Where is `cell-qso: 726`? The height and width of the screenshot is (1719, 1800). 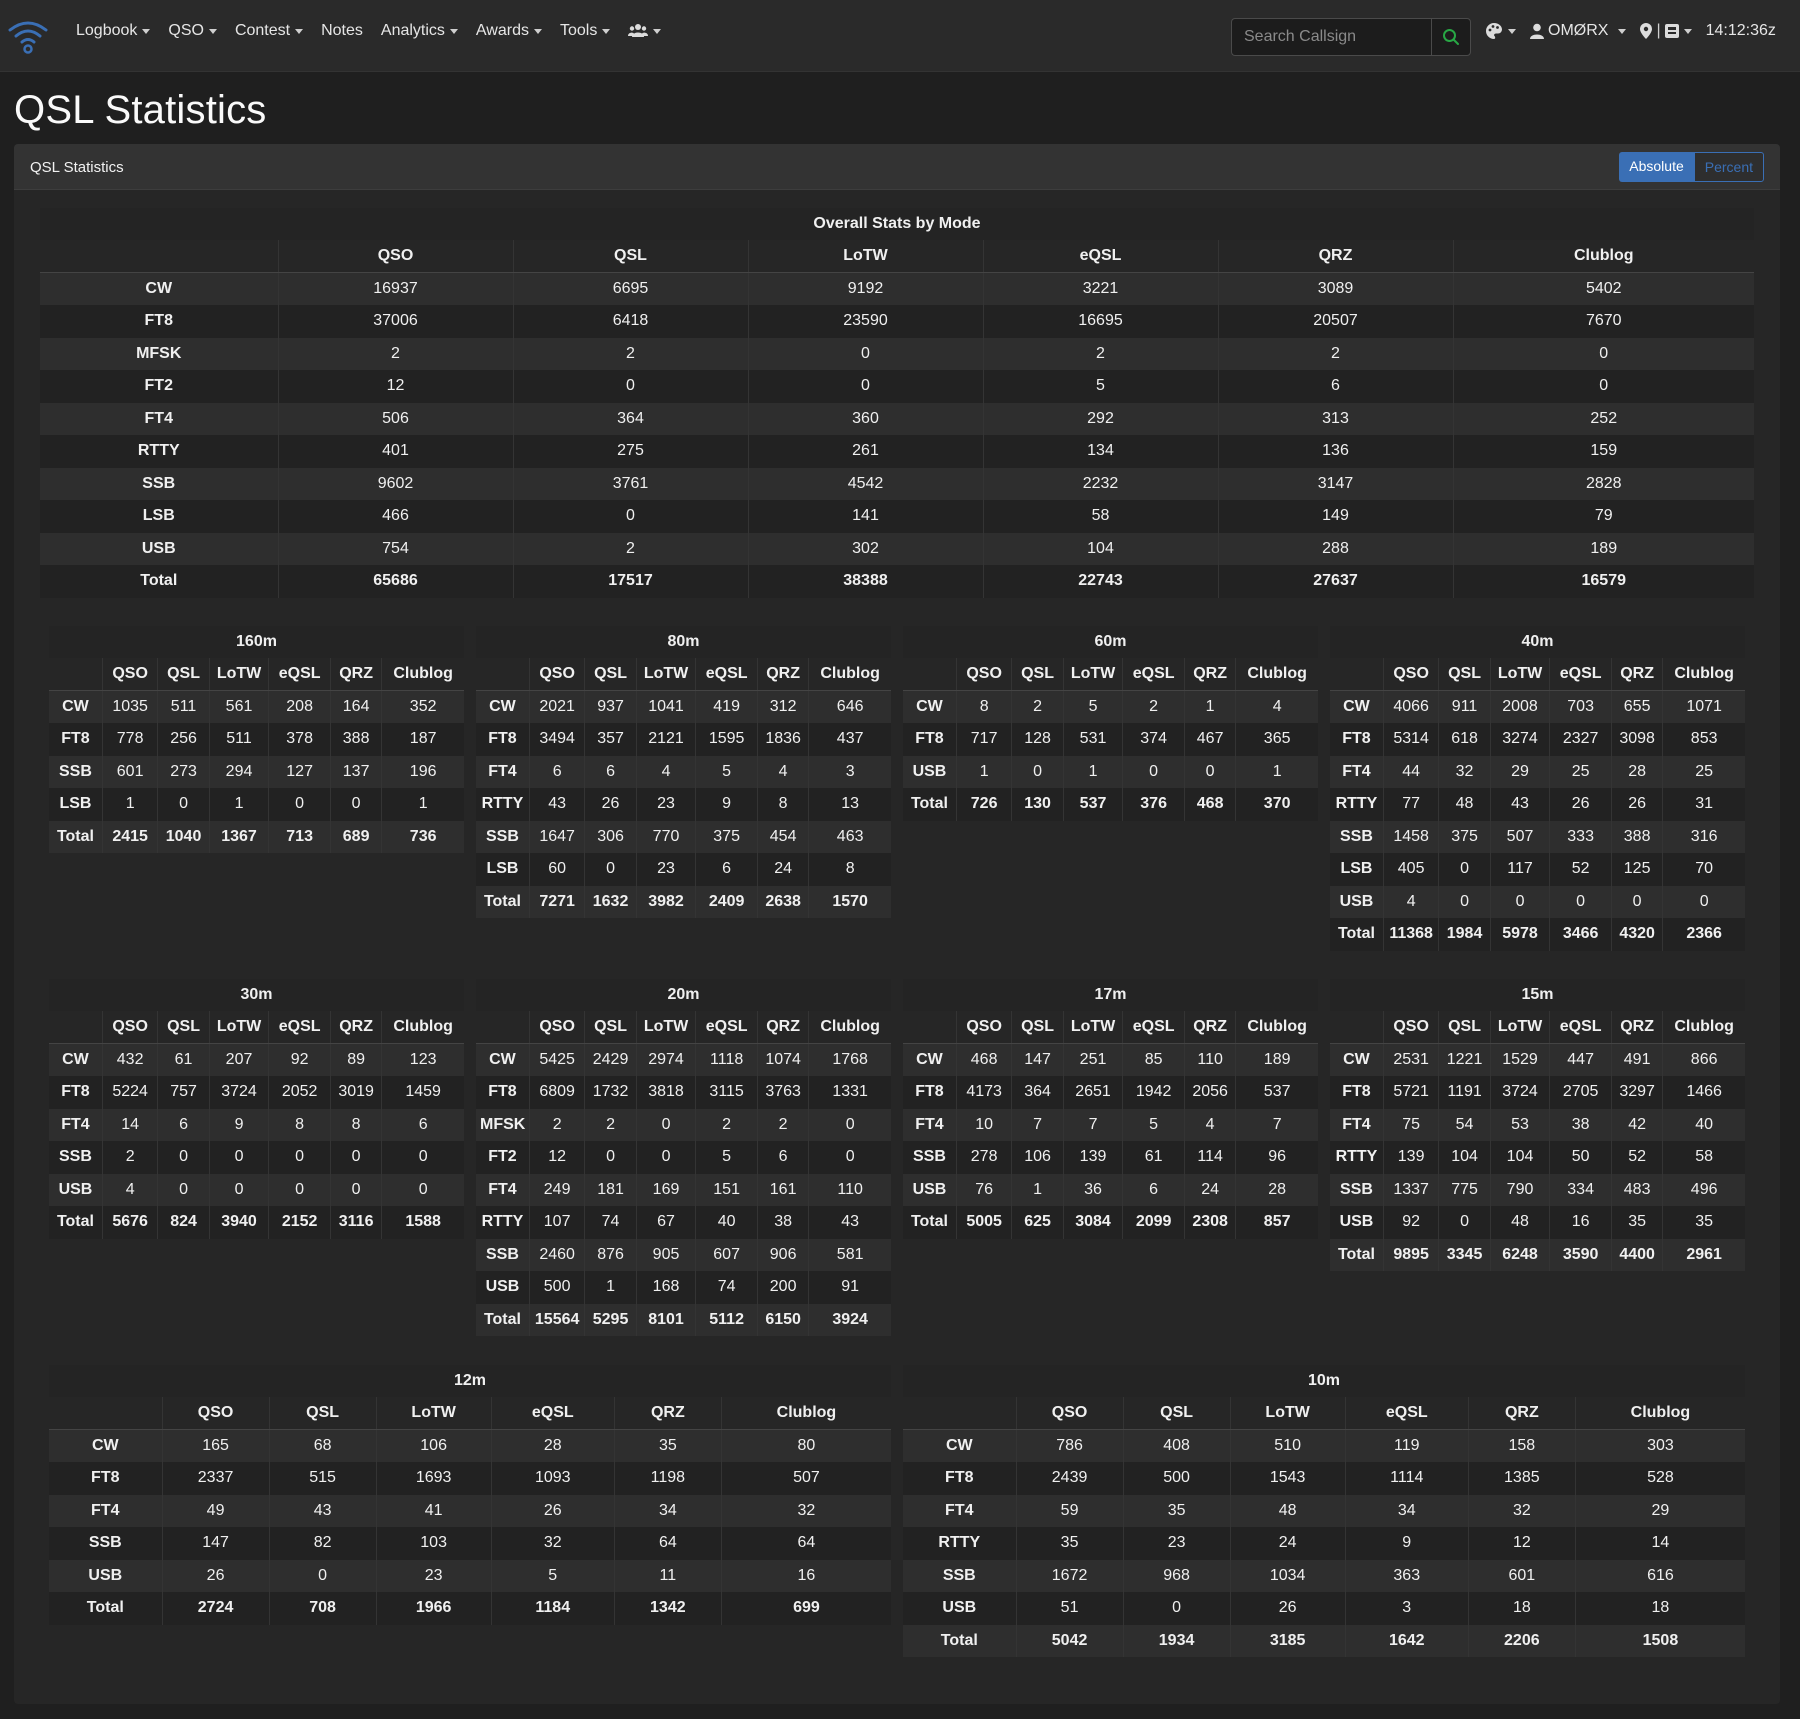 cell-qso: 726 is located at coordinates (984, 804).